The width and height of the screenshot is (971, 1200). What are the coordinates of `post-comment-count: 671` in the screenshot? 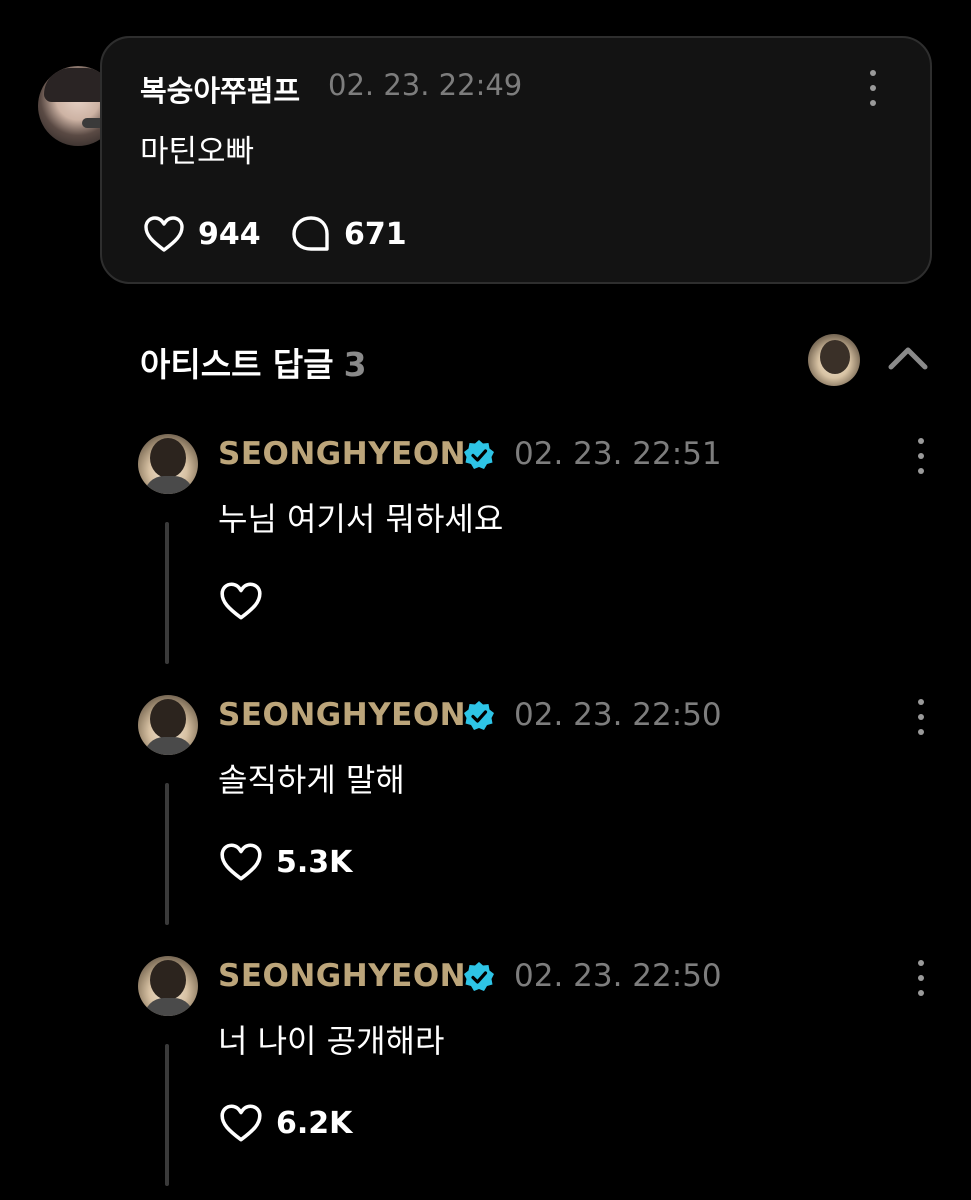 It's located at (375, 234).